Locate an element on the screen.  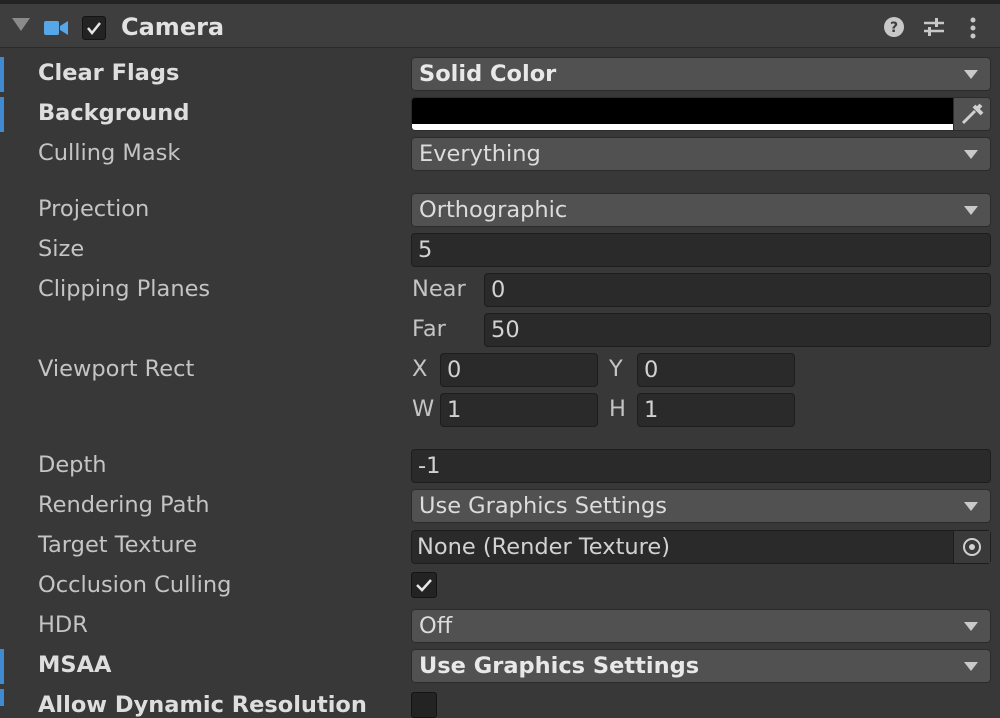
component-header: Camera ? is located at coordinates (500, 24).